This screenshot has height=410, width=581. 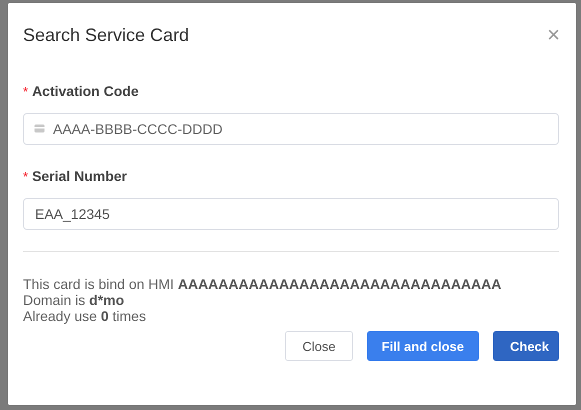 What do you see at coordinates (74, 300) in the screenshot?
I see `info-text: Domain is d*mo` at bounding box center [74, 300].